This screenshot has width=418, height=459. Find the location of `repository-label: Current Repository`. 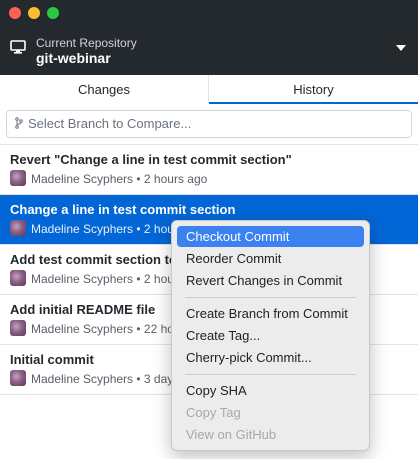

repository-label: Current Repository is located at coordinates (86, 43).